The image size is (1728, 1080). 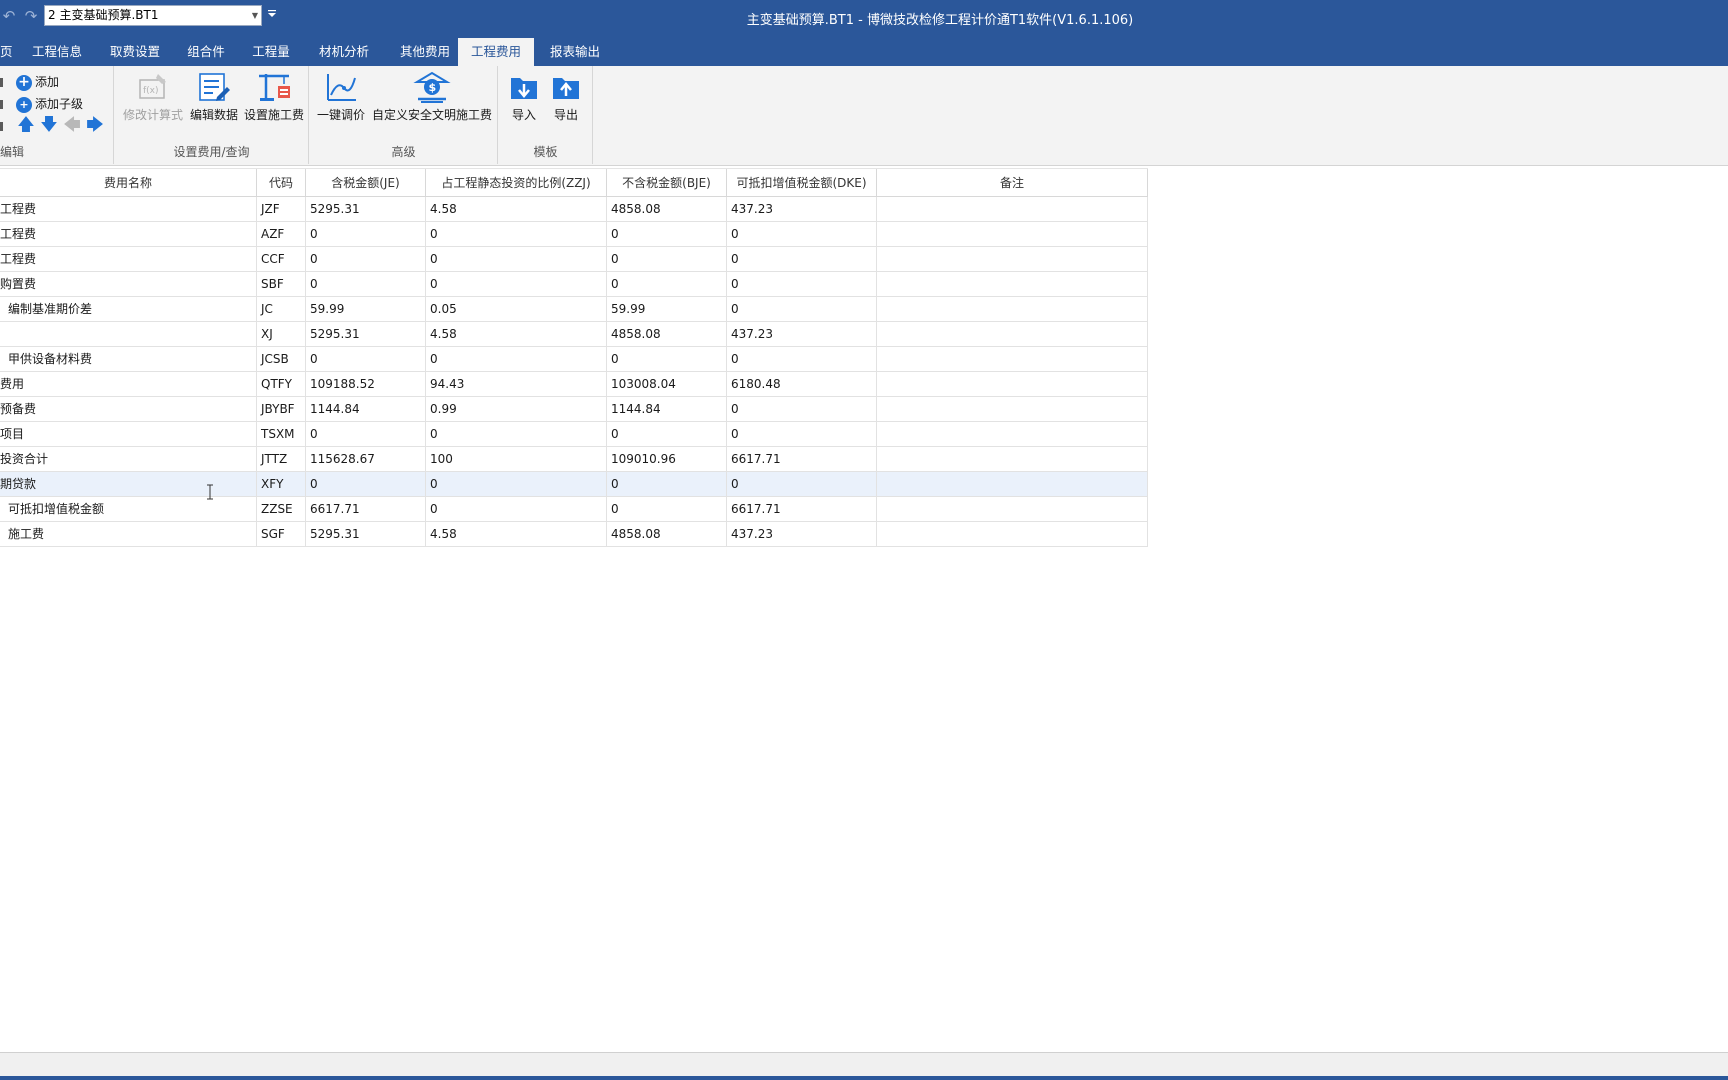 I want to click on table-cell-name: 施工费, so click(x=128, y=534).